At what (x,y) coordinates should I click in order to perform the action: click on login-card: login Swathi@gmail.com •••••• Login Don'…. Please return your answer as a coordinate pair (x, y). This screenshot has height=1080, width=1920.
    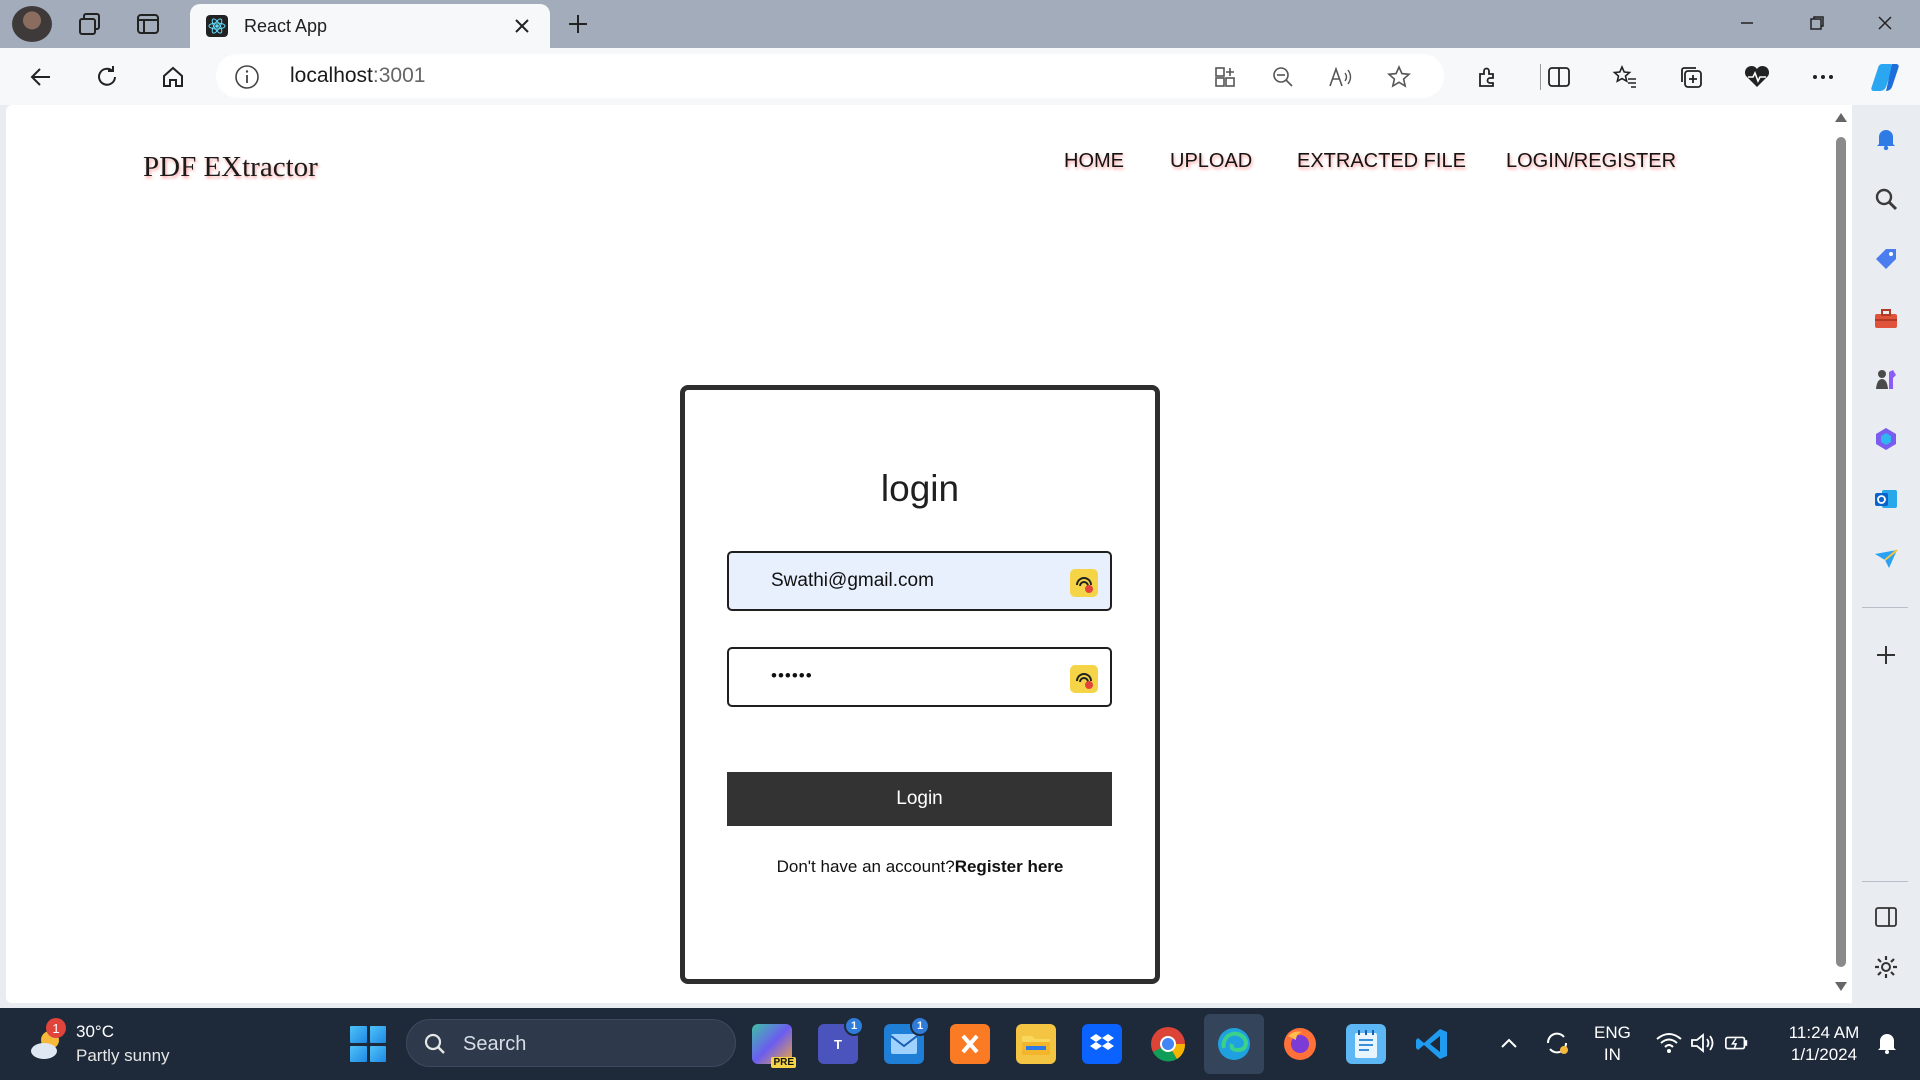
    Looking at the image, I should click on (920, 684).